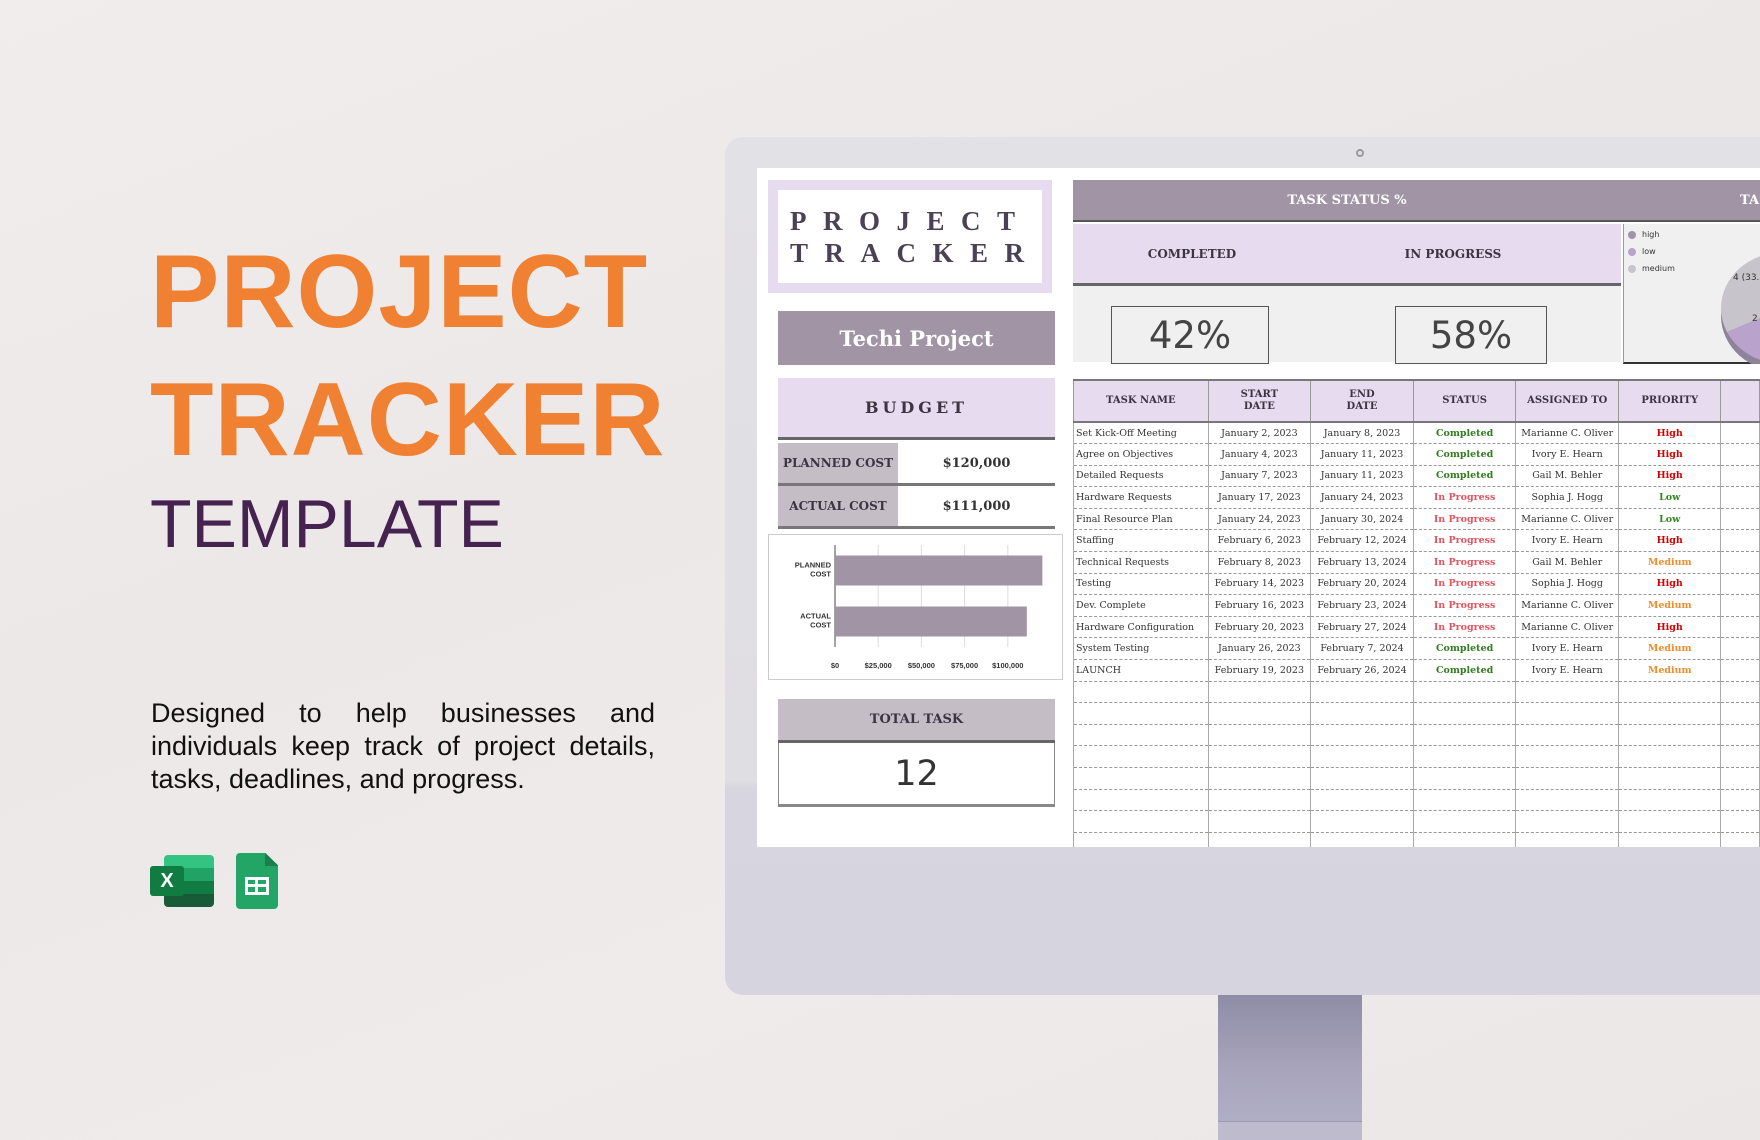  Describe the element at coordinates (1141, 433) in the screenshot. I see `task-name-cell: Set Kick-Off Meeting` at that location.